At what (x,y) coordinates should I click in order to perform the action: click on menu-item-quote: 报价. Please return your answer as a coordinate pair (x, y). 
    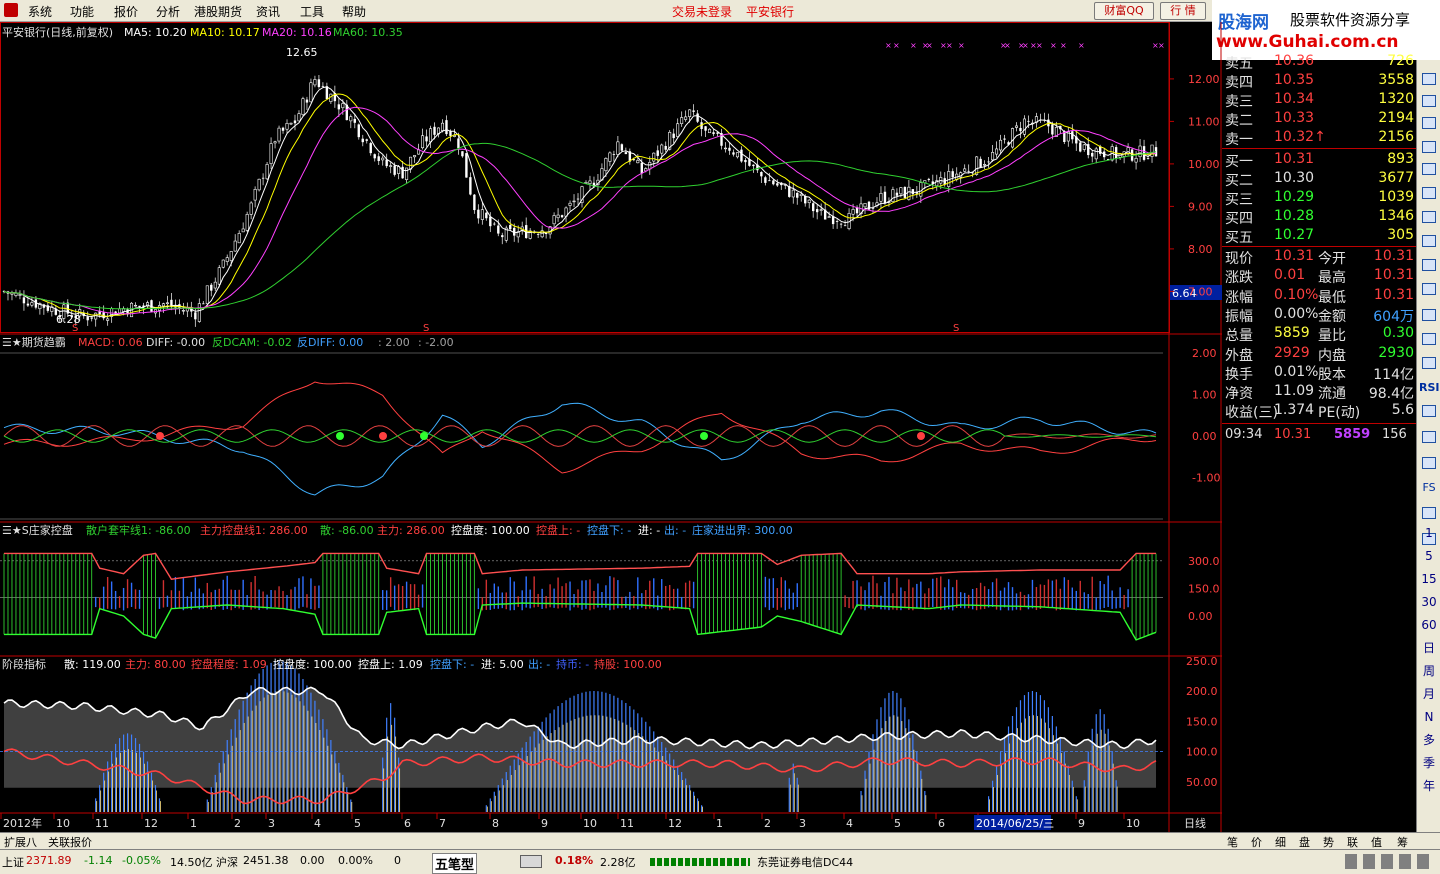
    Looking at the image, I should click on (126, 11).